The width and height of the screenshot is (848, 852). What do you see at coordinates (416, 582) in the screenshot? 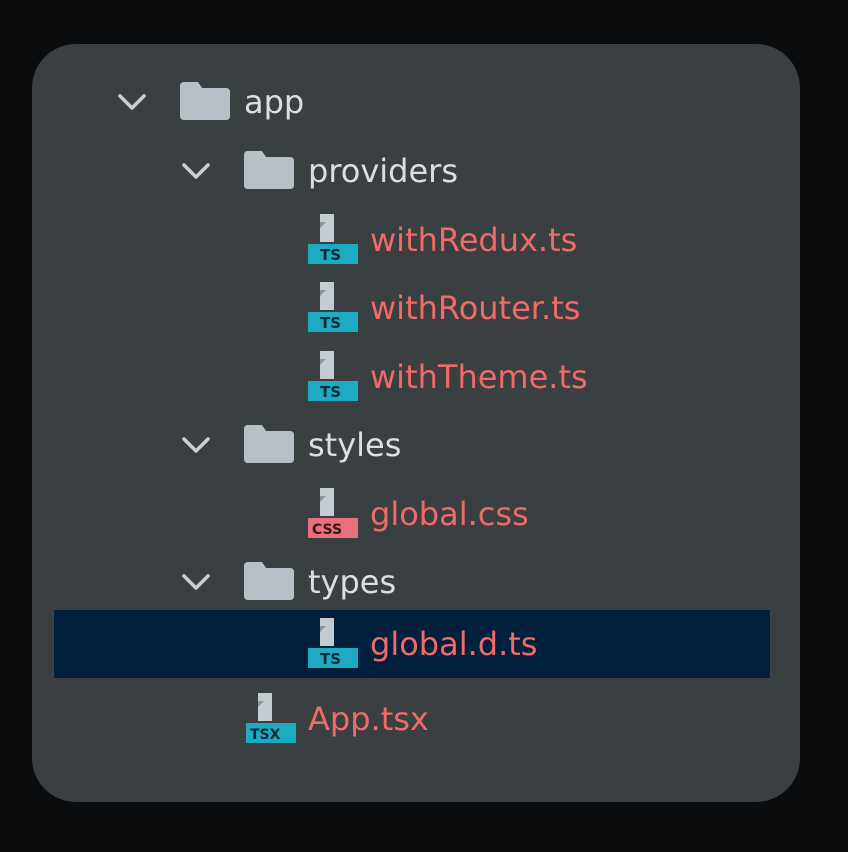
I see `tree-folder-types: types` at bounding box center [416, 582].